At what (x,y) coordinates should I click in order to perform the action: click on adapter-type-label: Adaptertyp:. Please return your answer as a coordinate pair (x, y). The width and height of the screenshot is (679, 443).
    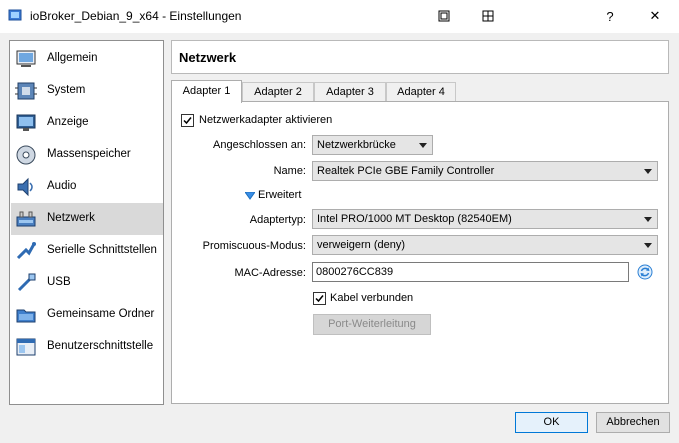
    Looking at the image, I should click on (277, 220).